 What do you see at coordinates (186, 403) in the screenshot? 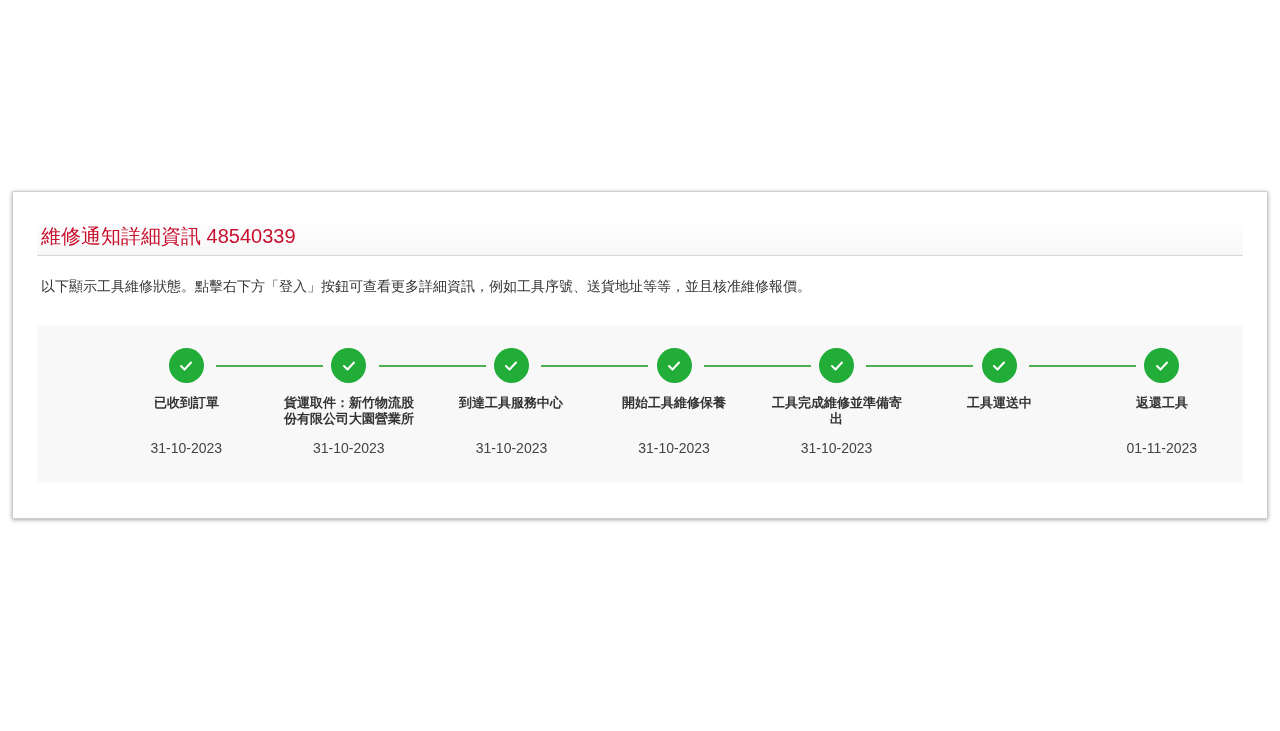
I see `step-label: 已收到訂單` at bounding box center [186, 403].